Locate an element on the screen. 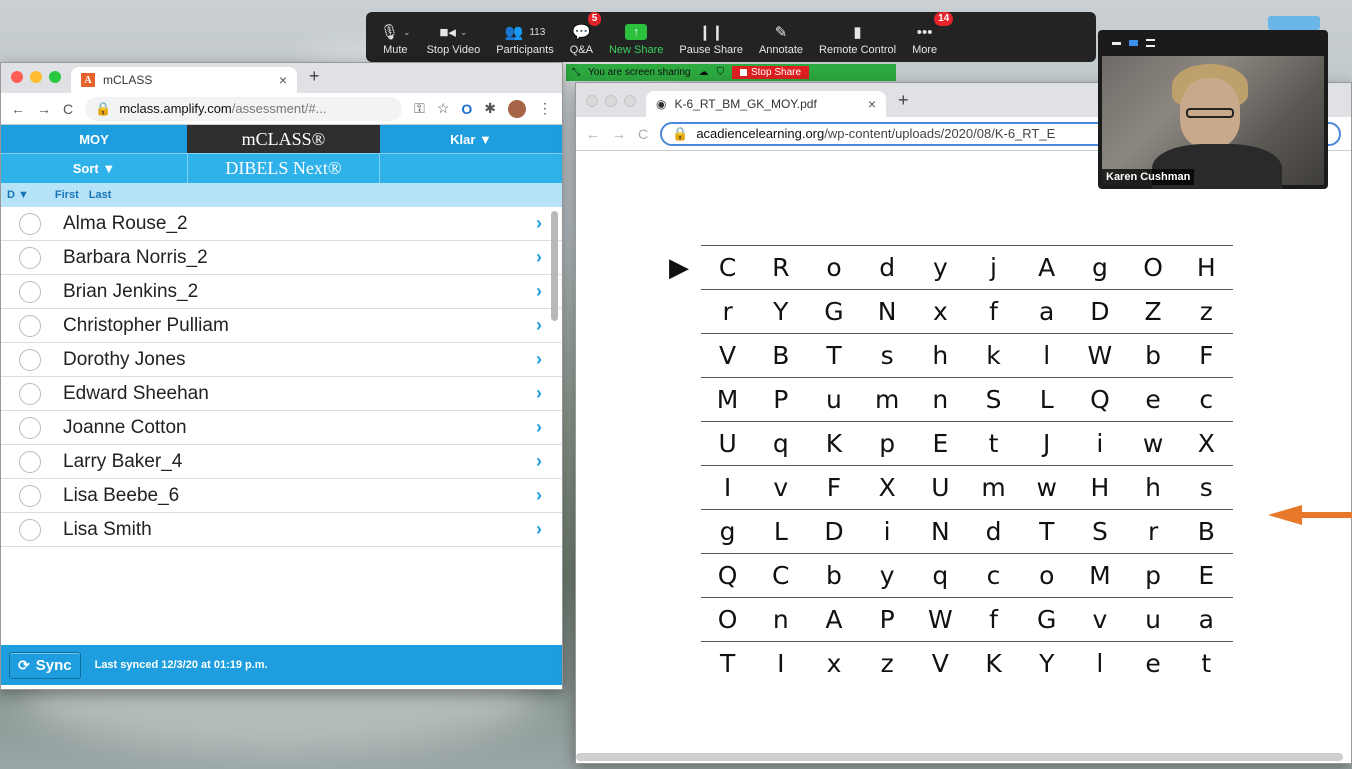 The image size is (1352, 769). pause-share-button: ❙❙ Pause Share is located at coordinates (711, 37).